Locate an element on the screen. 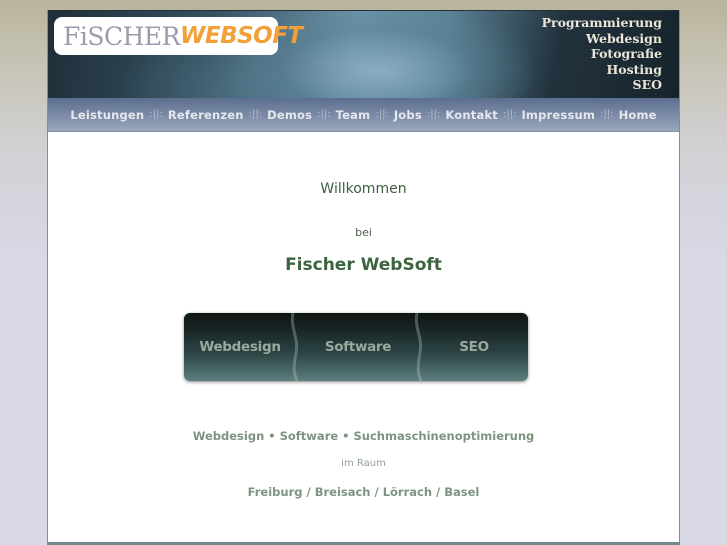  banner-webdesign: Webdesign is located at coordinates (240, 347).